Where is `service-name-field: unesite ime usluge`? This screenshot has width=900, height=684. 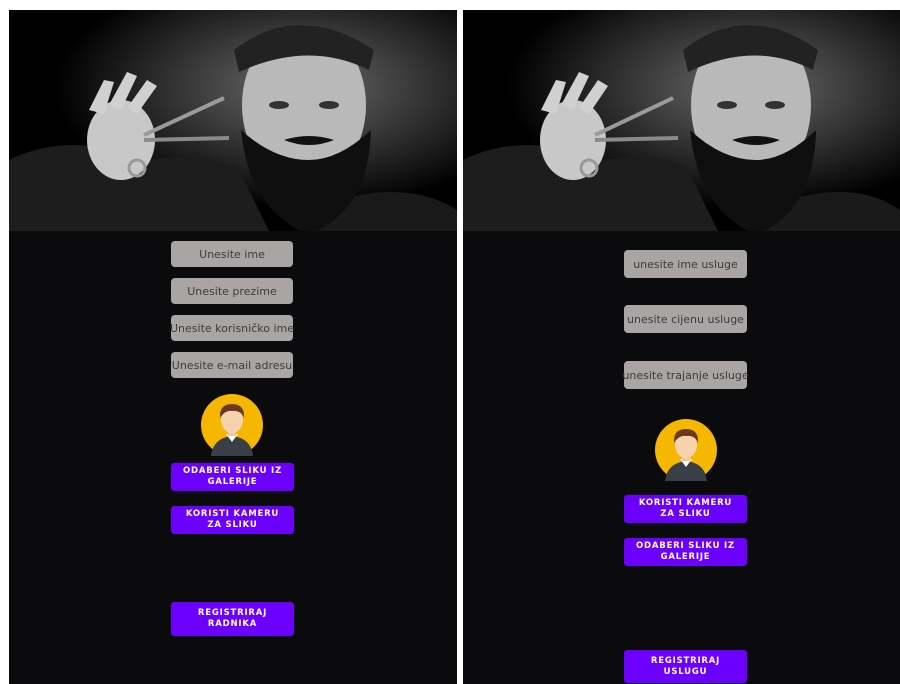
service-name-field: unesite ime usluge is located at coordinates (685, 264).